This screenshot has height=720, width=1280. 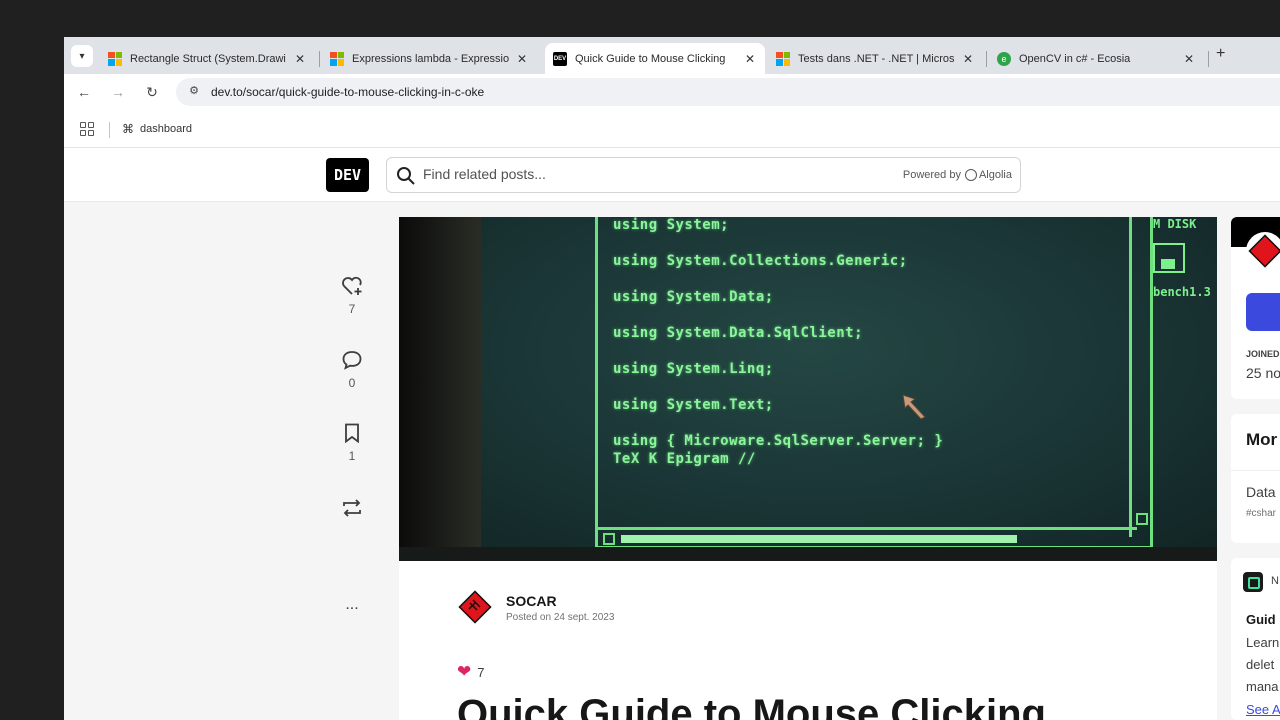 I want to click on tab-label: Quick Guide to Mouse Clicking, so click(x=650, y=58).